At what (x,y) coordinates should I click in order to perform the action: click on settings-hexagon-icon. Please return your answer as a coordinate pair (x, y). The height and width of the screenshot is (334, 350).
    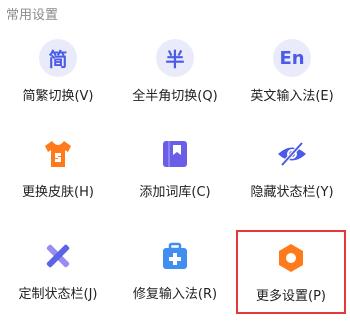
    Looking at the image, I should click on (291, 258).